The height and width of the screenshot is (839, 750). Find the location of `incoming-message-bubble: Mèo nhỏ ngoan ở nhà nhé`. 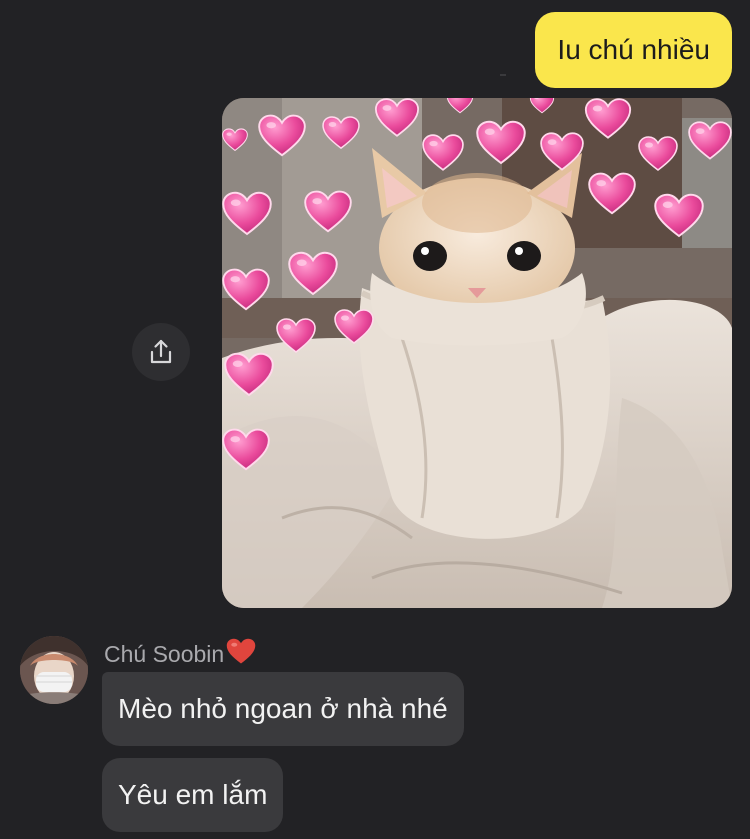

incoming-message-bubble: Mèo nhỏ ngoan ở nhà nhé is located at coordinates (283, 709).